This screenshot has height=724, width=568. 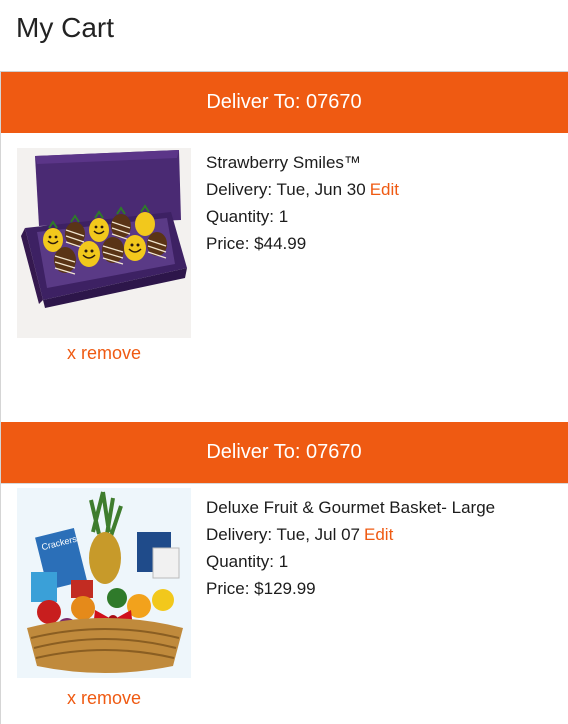 What do you see at coordinates (283, 162) in the screenshot?
I see `item-name: Strawberry Smiles™` at bounding box center [283, 162].